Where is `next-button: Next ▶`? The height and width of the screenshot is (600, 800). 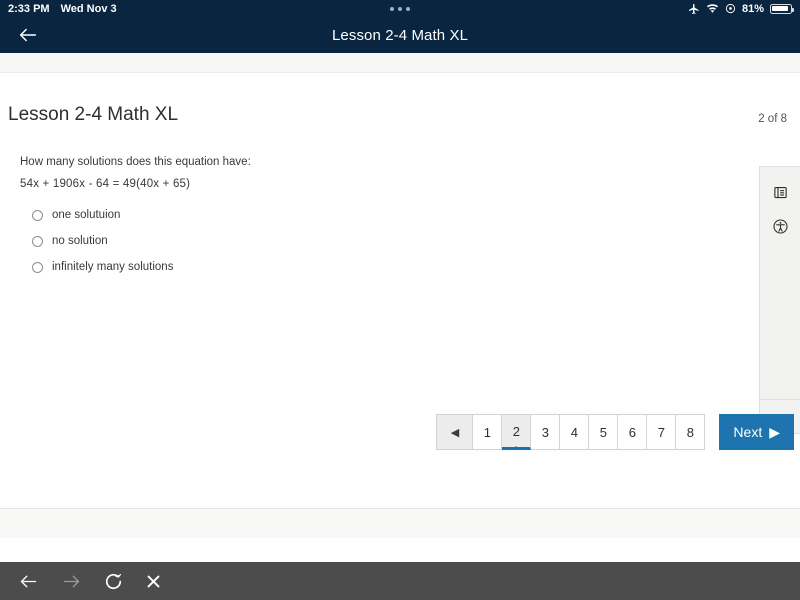
next-button: Next ▶ is located at coordinates (756, 432).